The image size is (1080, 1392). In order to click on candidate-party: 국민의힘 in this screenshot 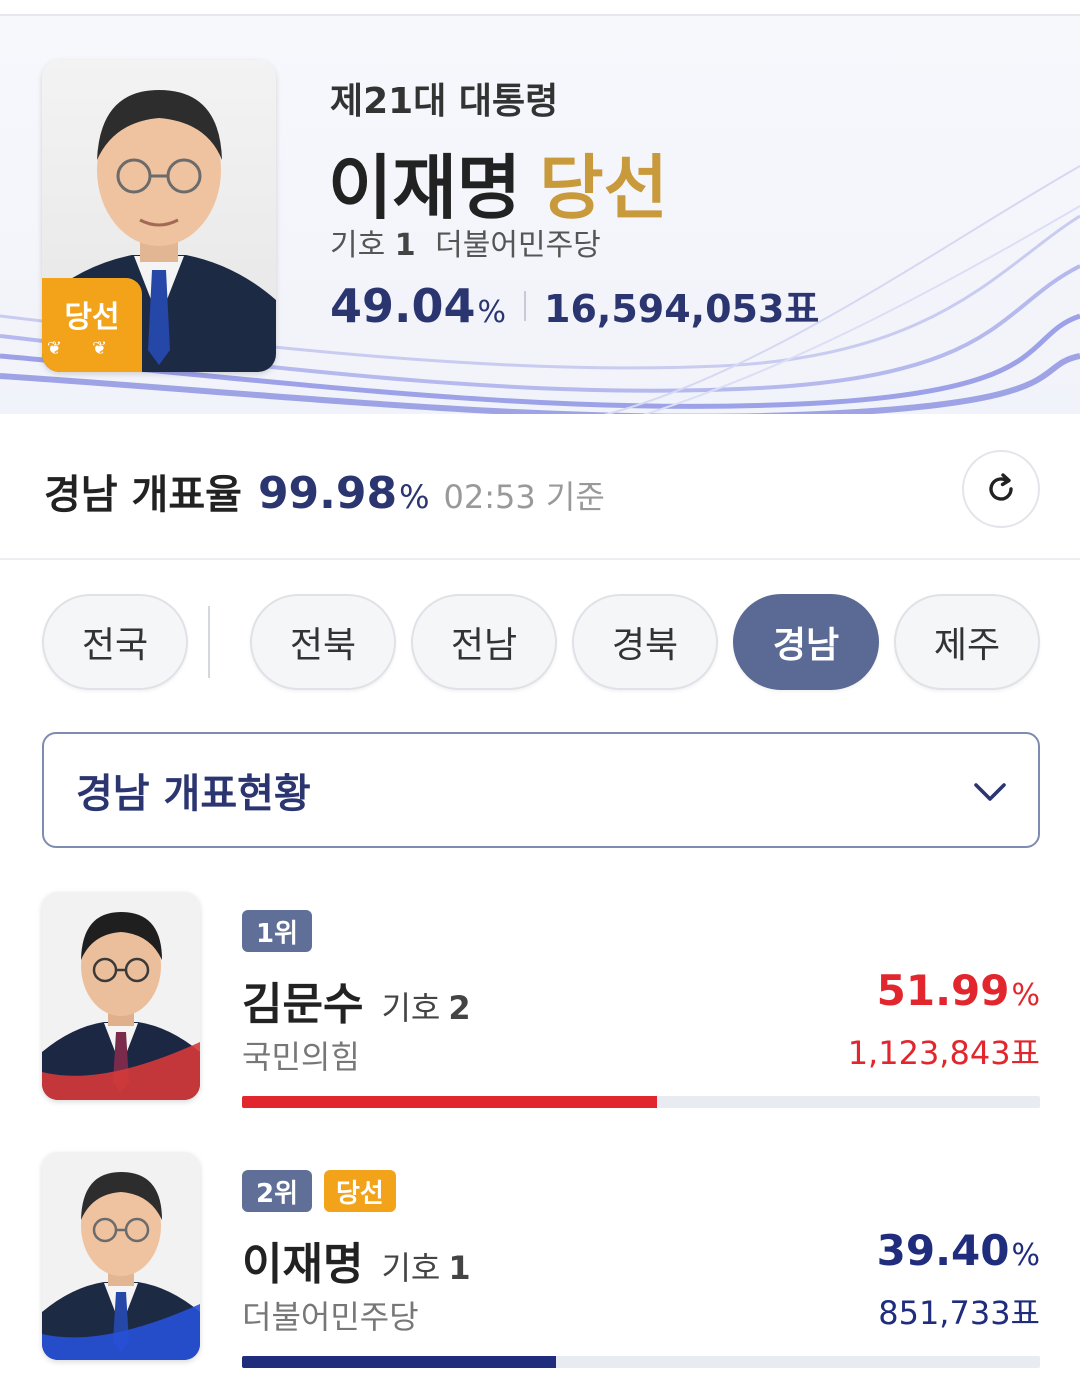, I will do `click(301, 1057)`.